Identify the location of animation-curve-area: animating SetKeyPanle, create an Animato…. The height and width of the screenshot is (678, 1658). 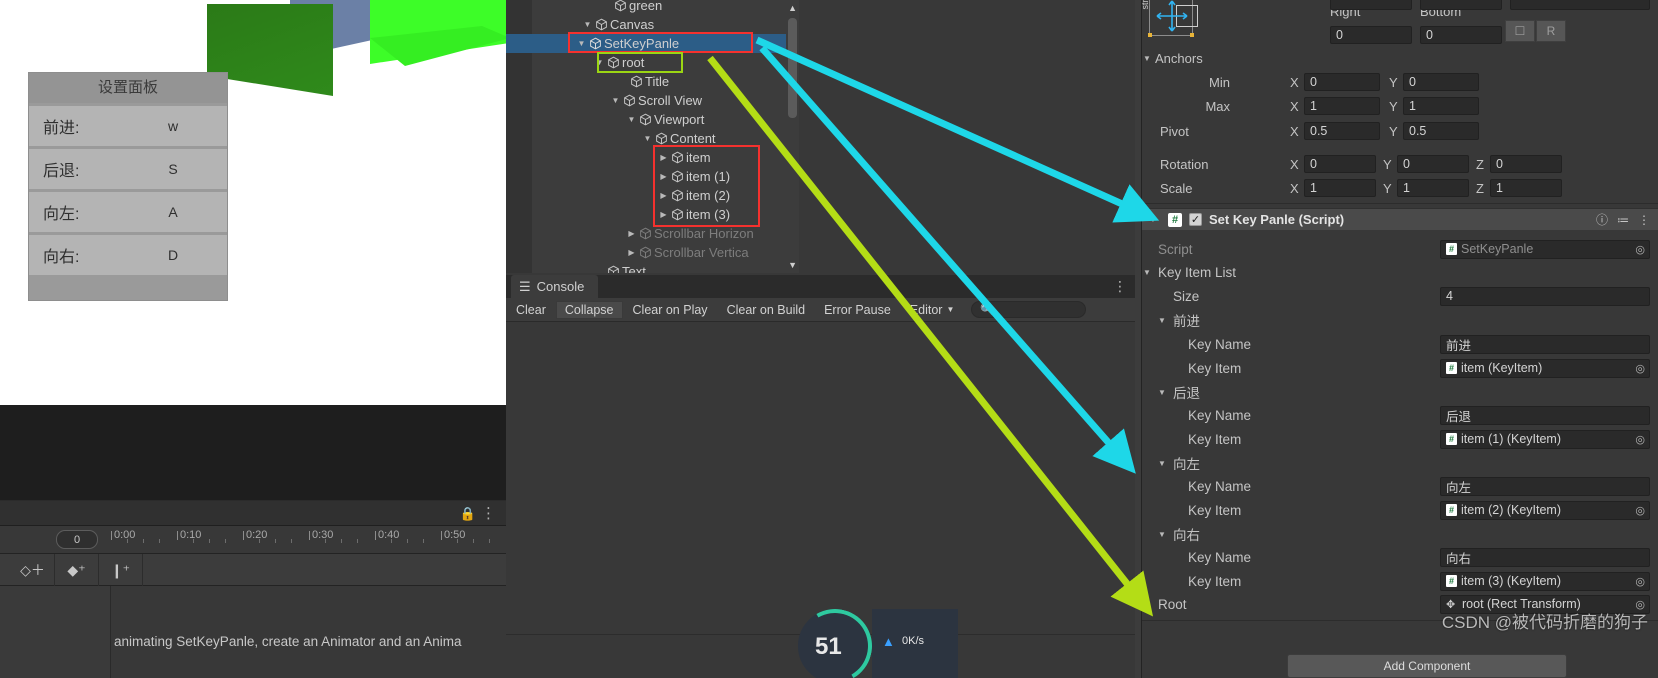
(253, 632).